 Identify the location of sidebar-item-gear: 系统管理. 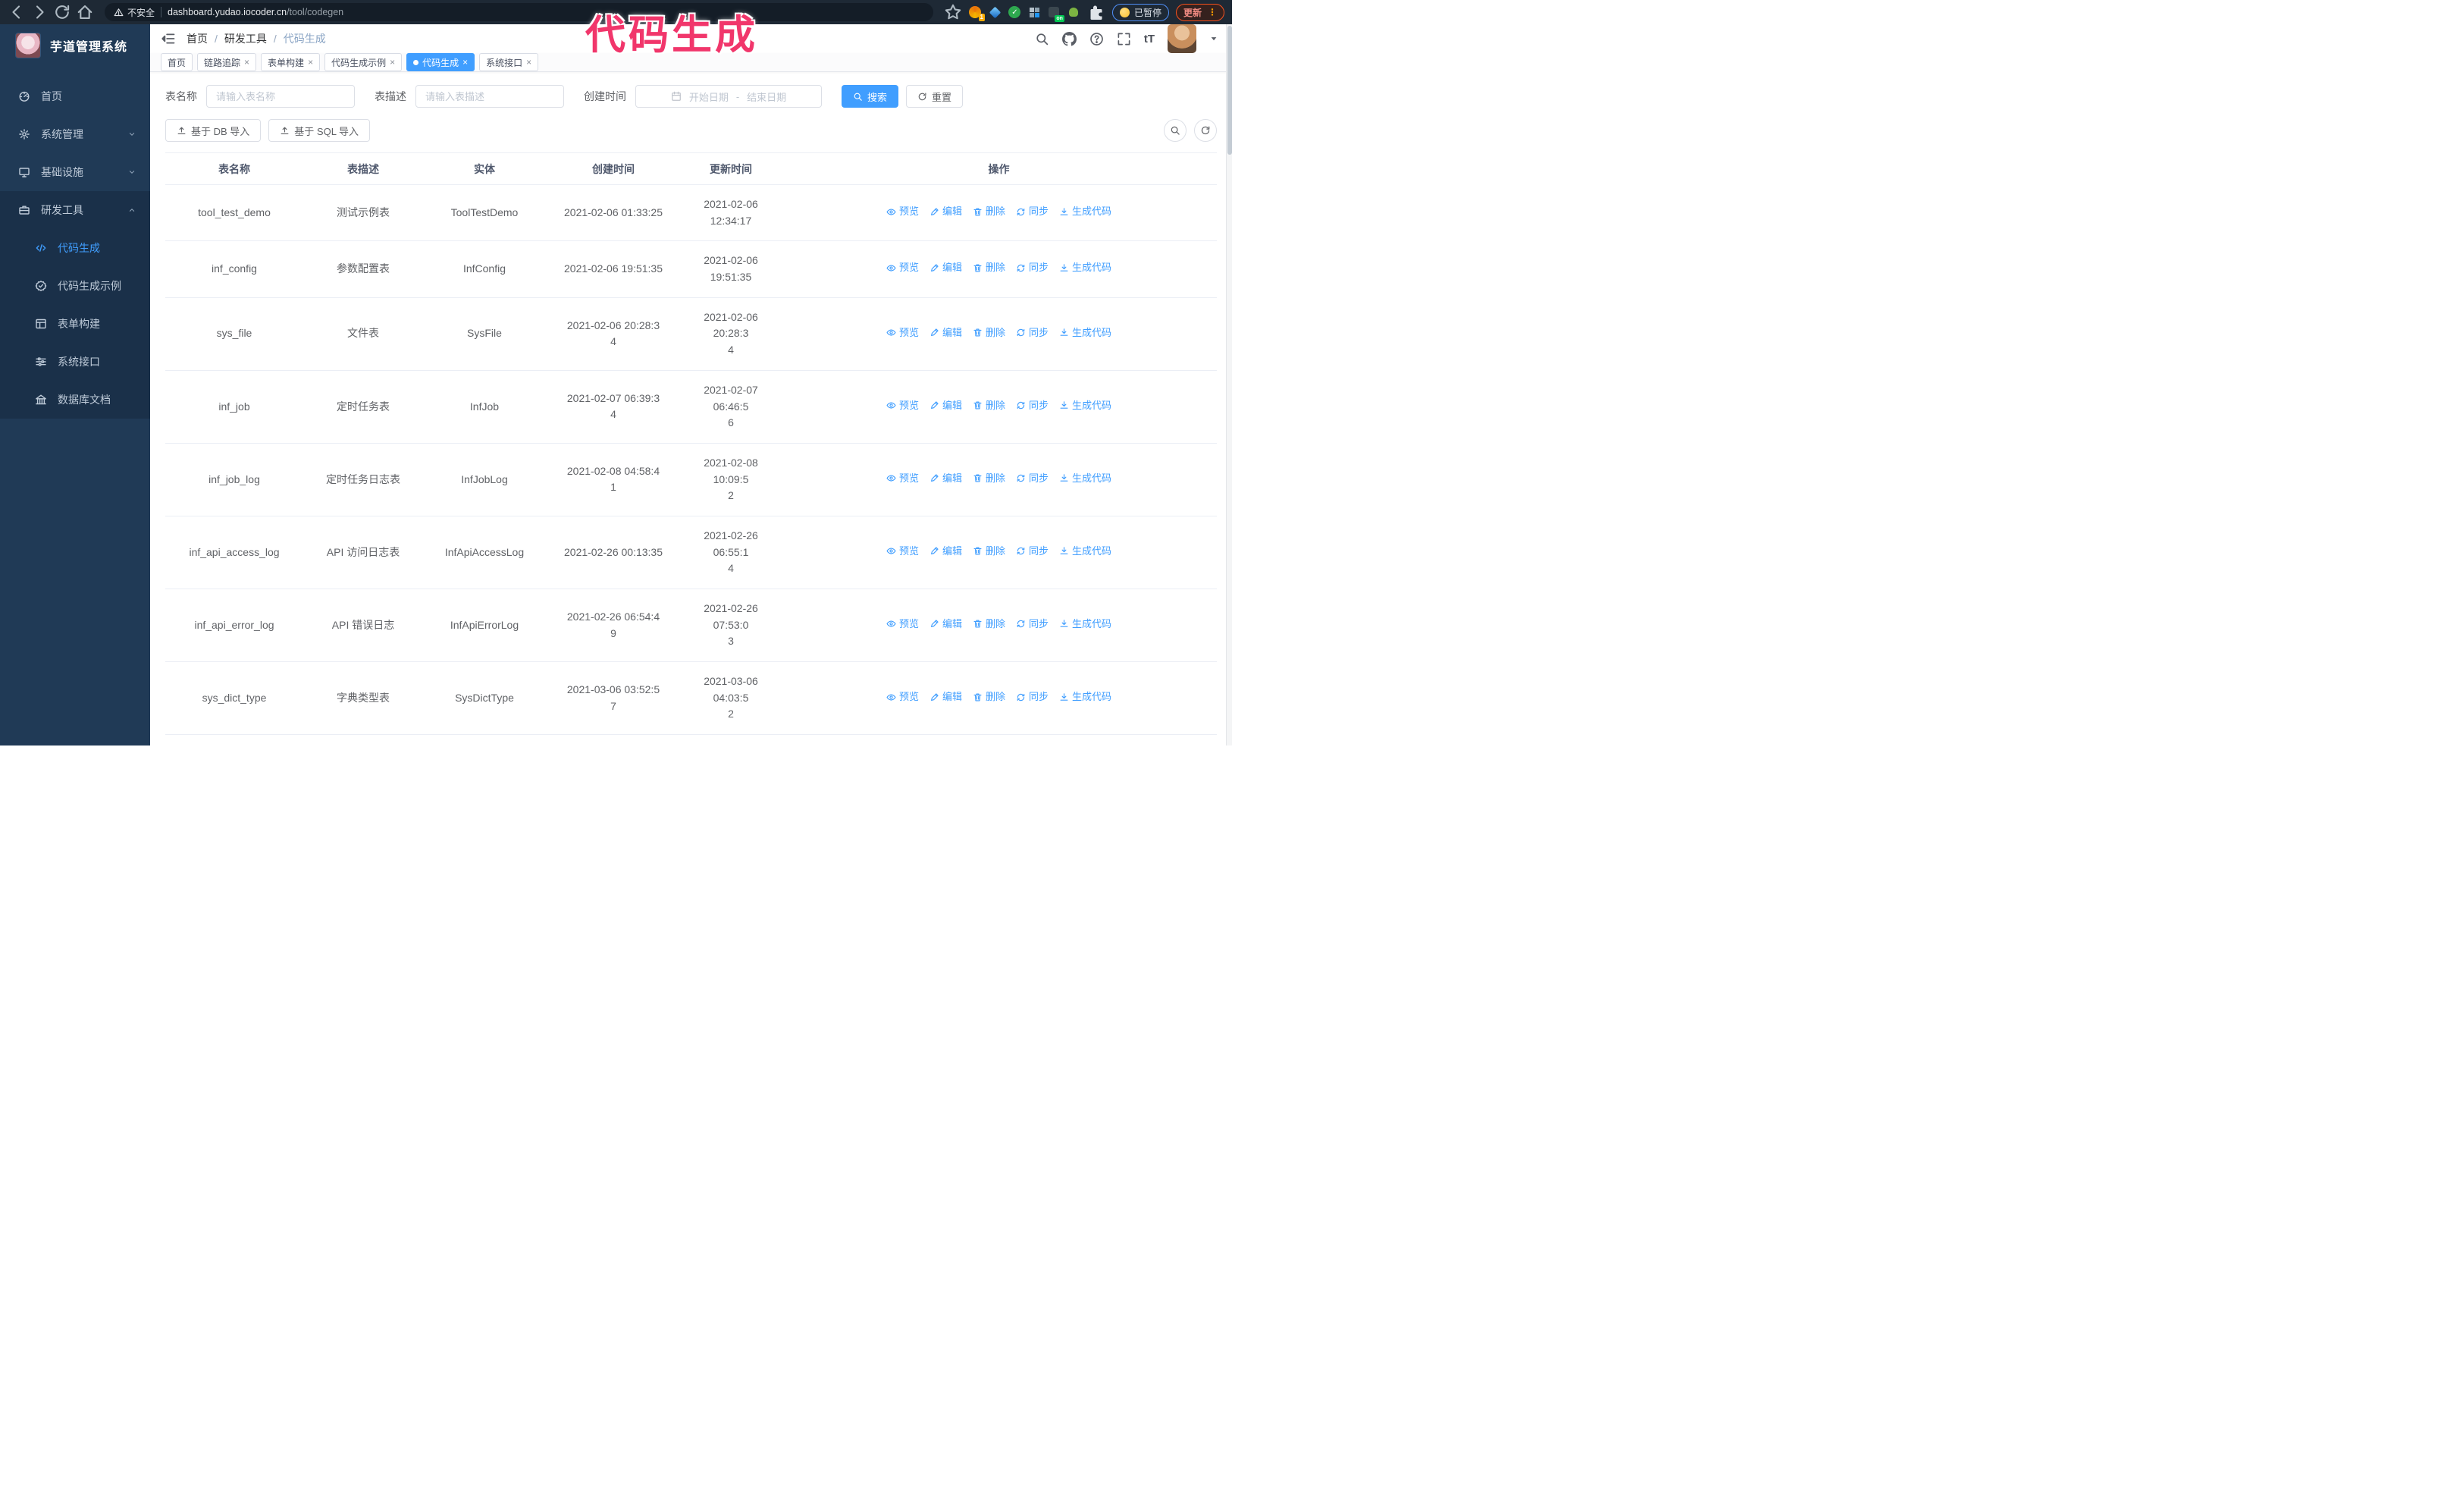
(75, 134).